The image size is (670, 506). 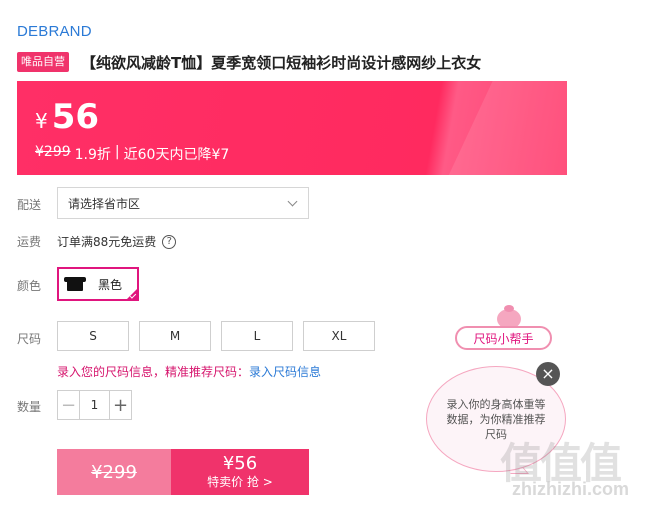 What do you see at coordinates (281, 62) in the screenshot?
I see `product-title: 【纯欲风减龄T恤】夏季宽领口短袖衫时尚设计感网纱上衣女` at bounding box center [281, 62].